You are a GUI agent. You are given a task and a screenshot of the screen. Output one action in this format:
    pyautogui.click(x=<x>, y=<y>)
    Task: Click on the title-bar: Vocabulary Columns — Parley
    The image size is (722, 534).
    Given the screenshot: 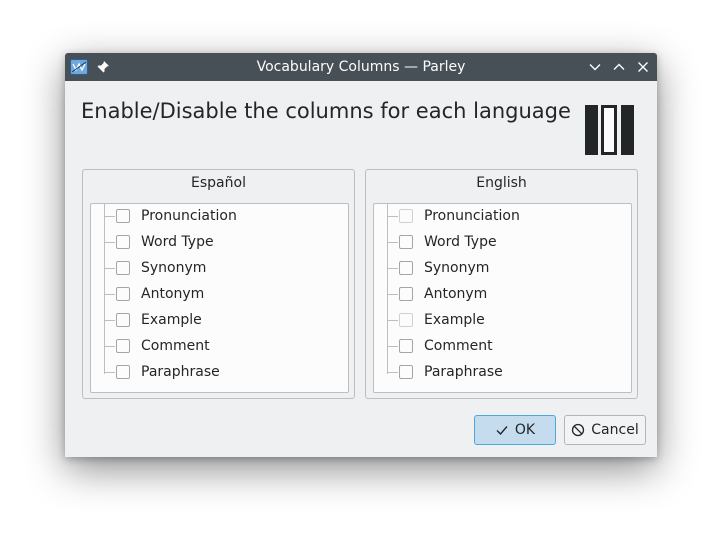 What is the action you would take?
    pyautogui.click(x=361, y=67)
    